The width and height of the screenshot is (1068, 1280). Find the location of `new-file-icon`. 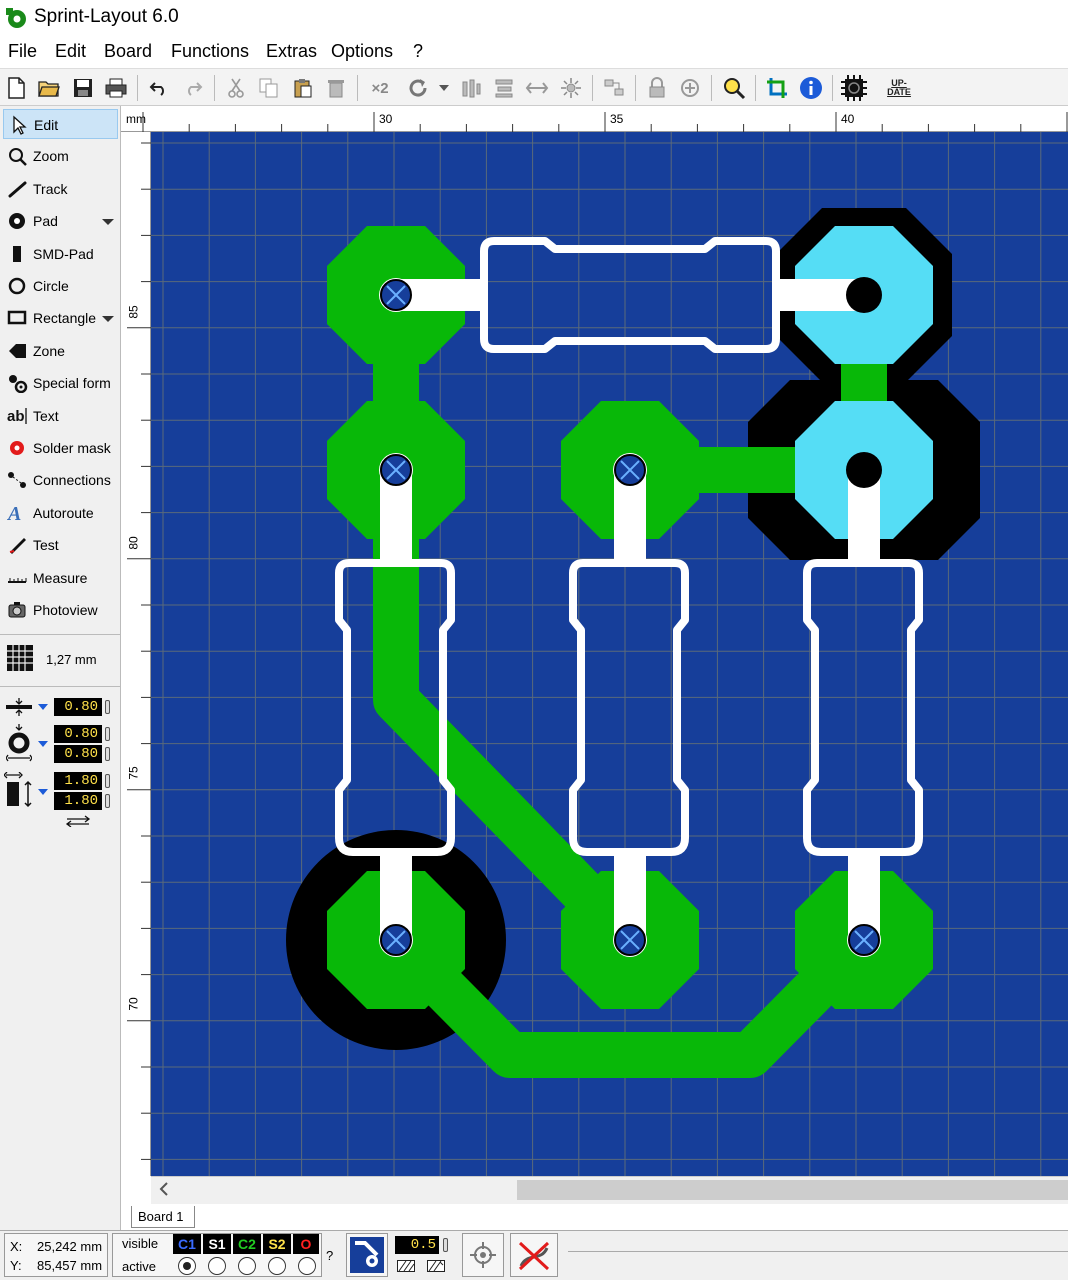

new-file-icon is located at coordinates (16, 88).